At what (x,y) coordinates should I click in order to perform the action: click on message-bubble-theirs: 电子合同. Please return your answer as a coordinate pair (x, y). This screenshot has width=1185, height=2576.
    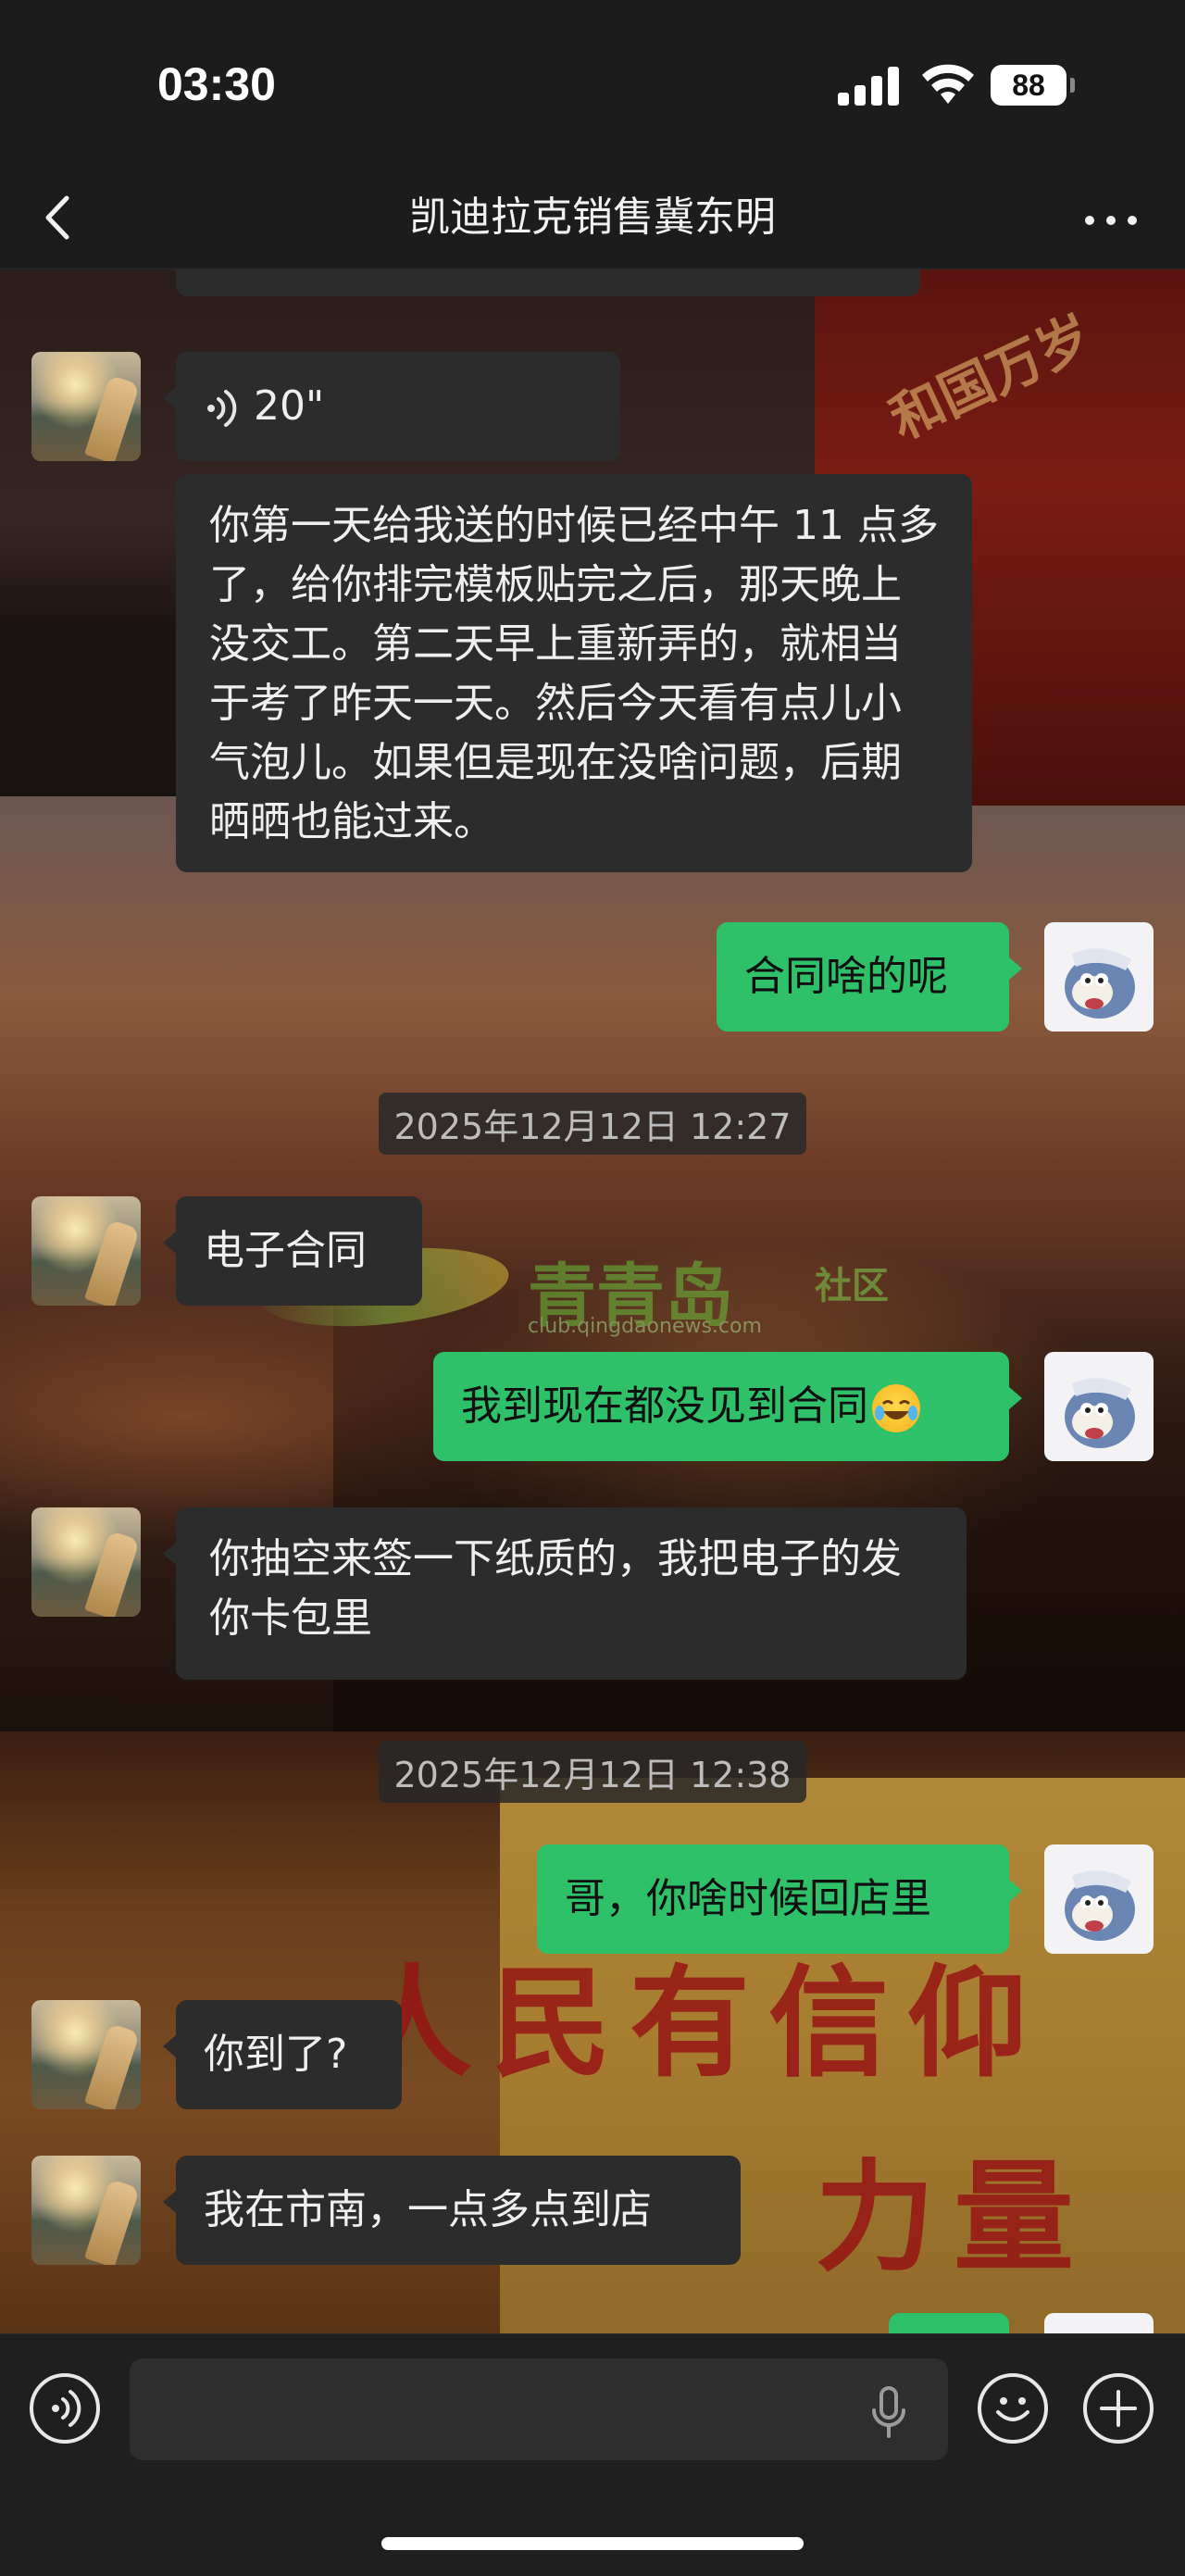
    Looking at the image, I should click on (292, 1251).